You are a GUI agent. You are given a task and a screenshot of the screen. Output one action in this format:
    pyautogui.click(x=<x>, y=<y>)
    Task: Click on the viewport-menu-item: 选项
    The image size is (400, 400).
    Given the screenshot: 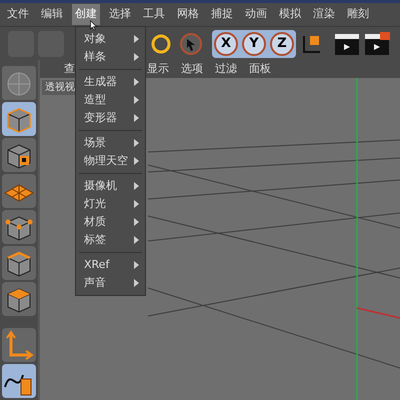 What is the action you would take?
    pyautogui.click(x=192, y=69)
    